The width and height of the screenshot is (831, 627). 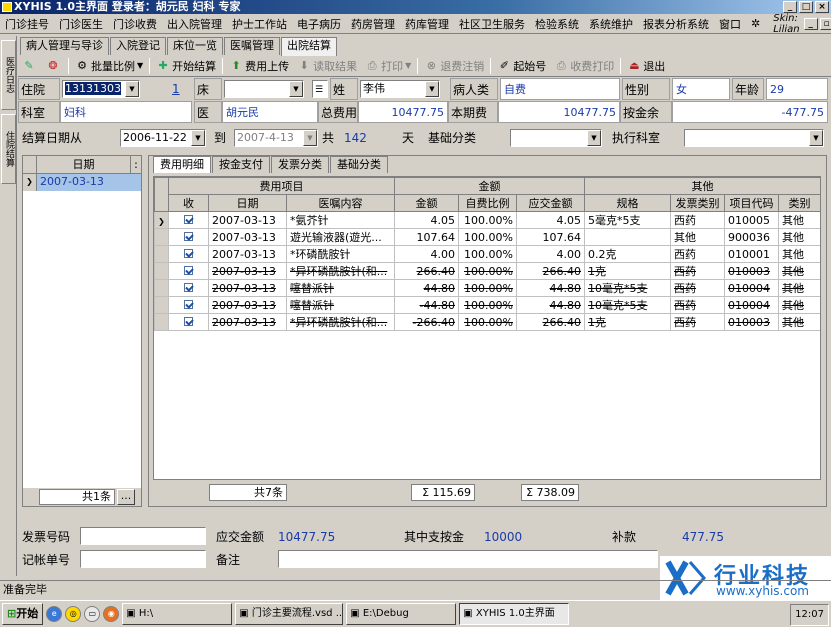 What do you see at coordinates (8, 149) in the screenshot?
I see `side-tab-settlement: 住院结算` at bounding box center [8, 149].